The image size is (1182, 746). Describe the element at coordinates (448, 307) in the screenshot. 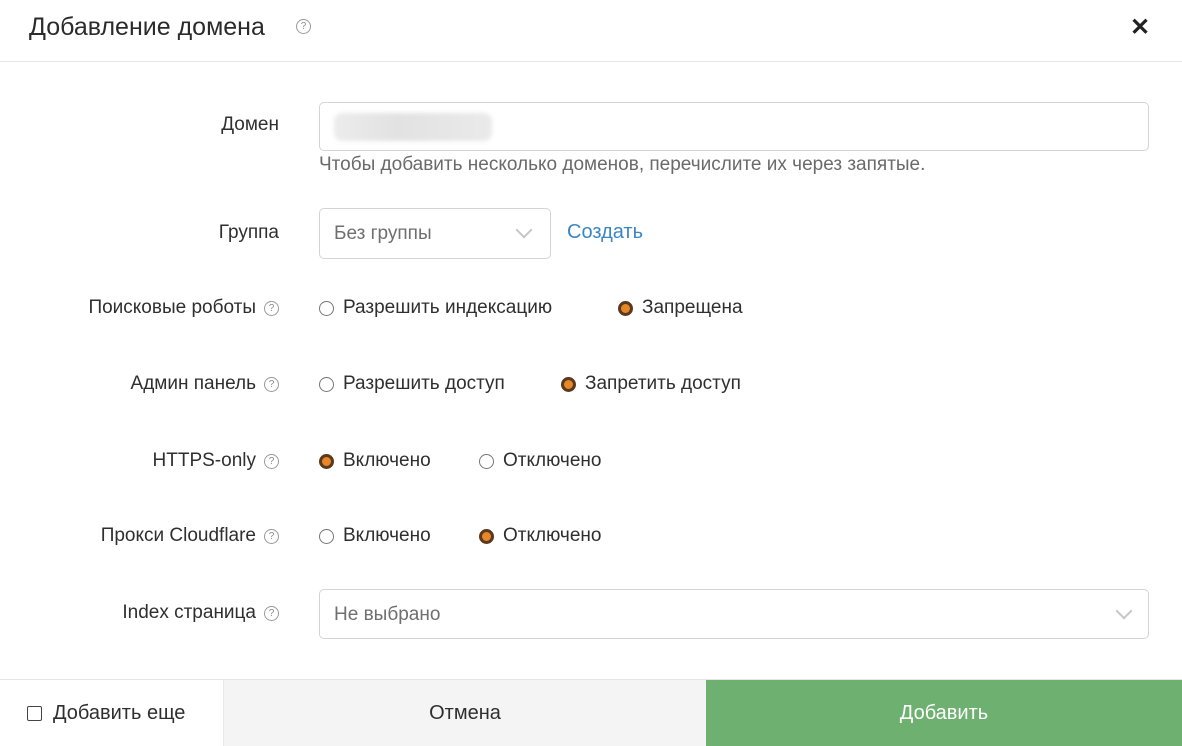

I see `robots-option-allow-label: Разрешить индексацию` at that location.